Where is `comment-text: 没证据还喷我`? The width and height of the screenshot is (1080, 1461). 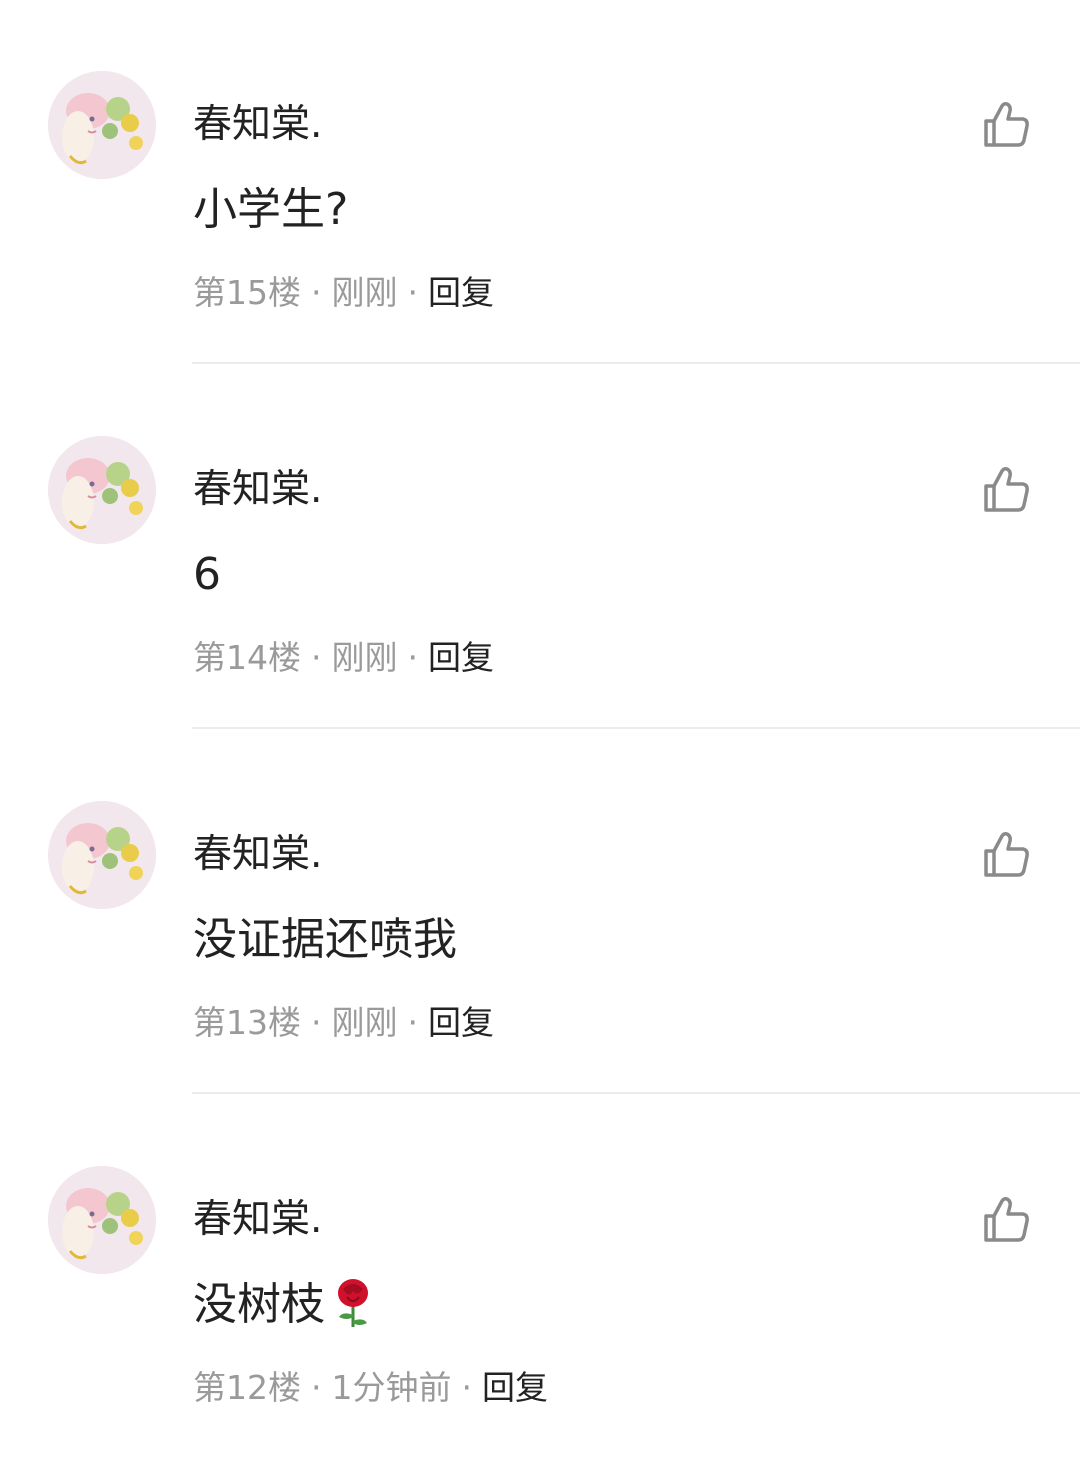
comment-text: 没证据还喷我 is located at coordinates (325, 940).